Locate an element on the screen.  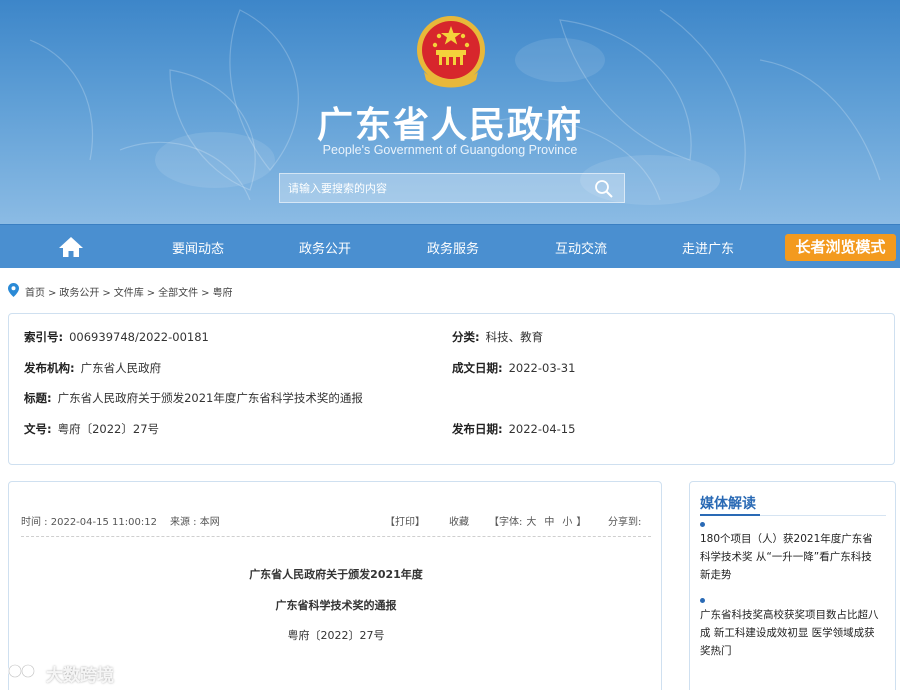
meta-category-value: 科技、教育 is located at coordinates (514, 337).